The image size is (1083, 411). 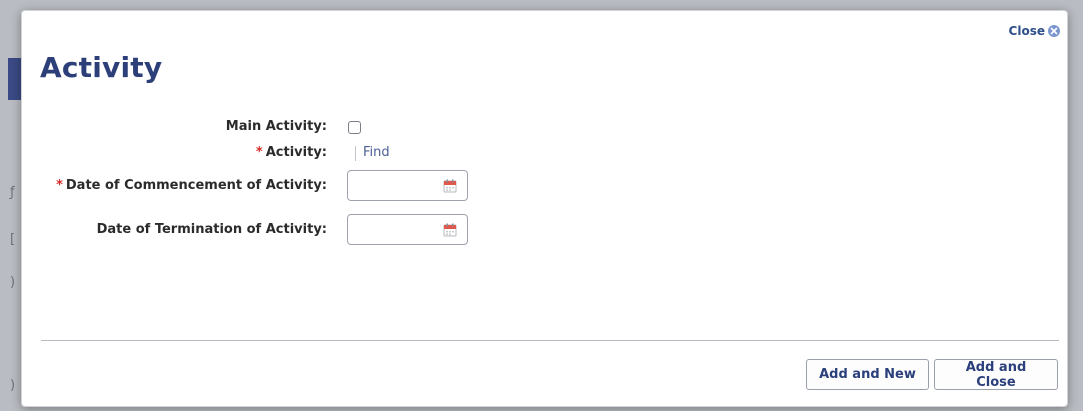 I want to click on main-activity-checkbox, so click(x=354, y=127).